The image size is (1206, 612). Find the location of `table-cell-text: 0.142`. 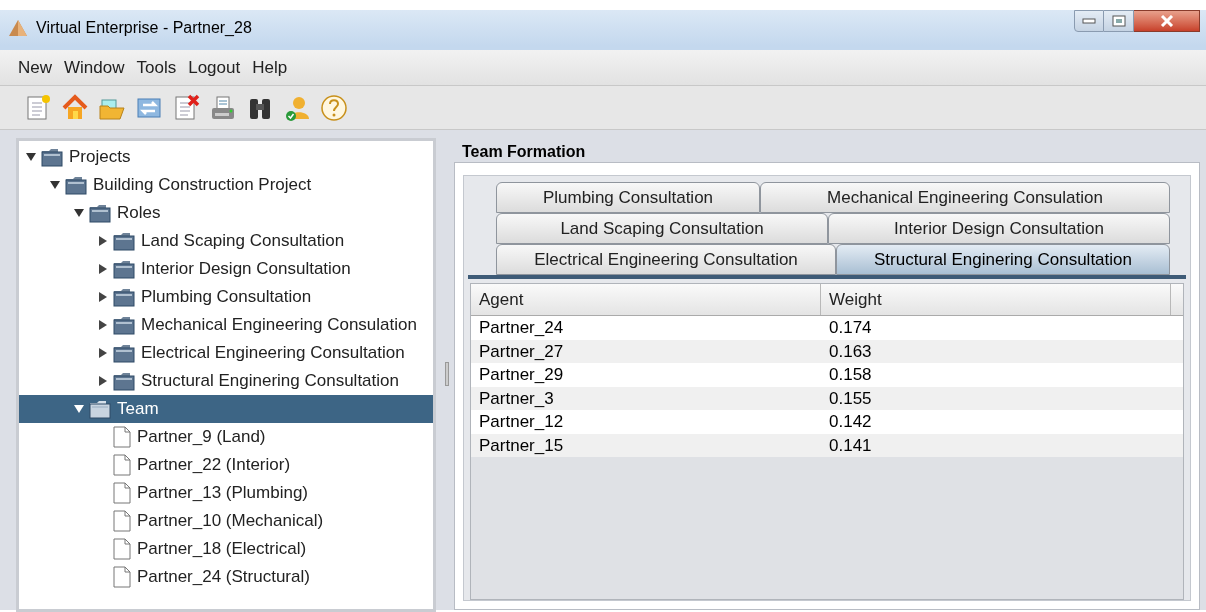

table-cell-text: 0.142 is located at coordinates (850, 422).